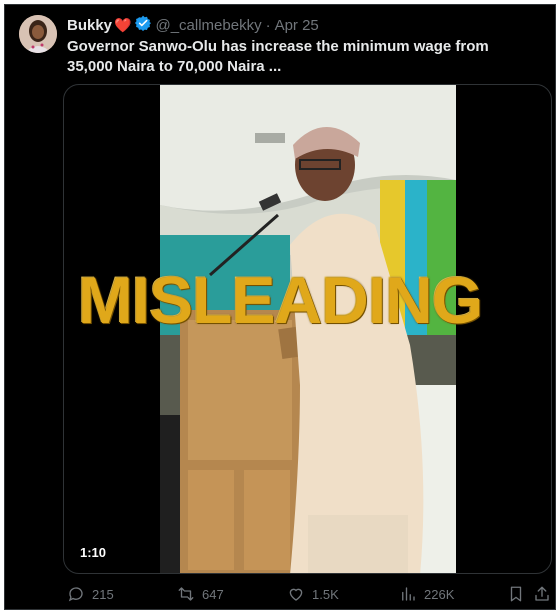 This screenshot has height=614, width=560. What do you see at coordinates (93, 552) in the screenshot?
I see `video-duration: 1:10` at bounding box center [93, 552].